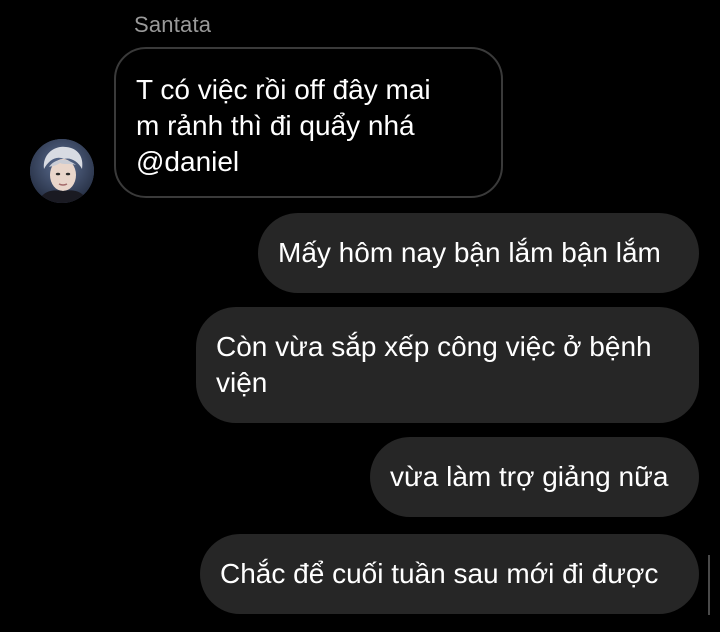  Describe the element at coordinates (283, 89) in the screenshot. I see `message-text-line: T có việc rồi off đây mai` at that location.